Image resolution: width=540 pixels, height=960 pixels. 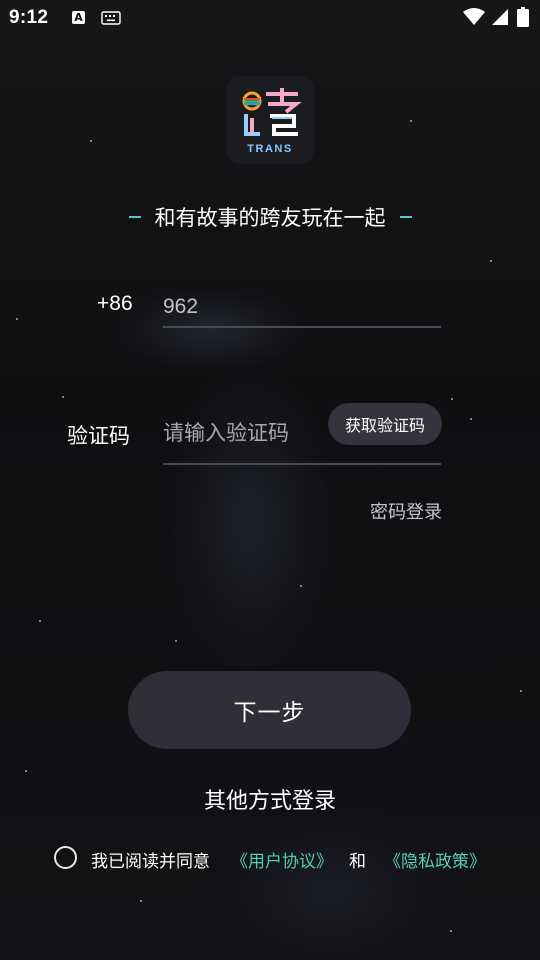 I want to click on other-login-methods-link: 其他方式登录, so click(x=270, y=799).